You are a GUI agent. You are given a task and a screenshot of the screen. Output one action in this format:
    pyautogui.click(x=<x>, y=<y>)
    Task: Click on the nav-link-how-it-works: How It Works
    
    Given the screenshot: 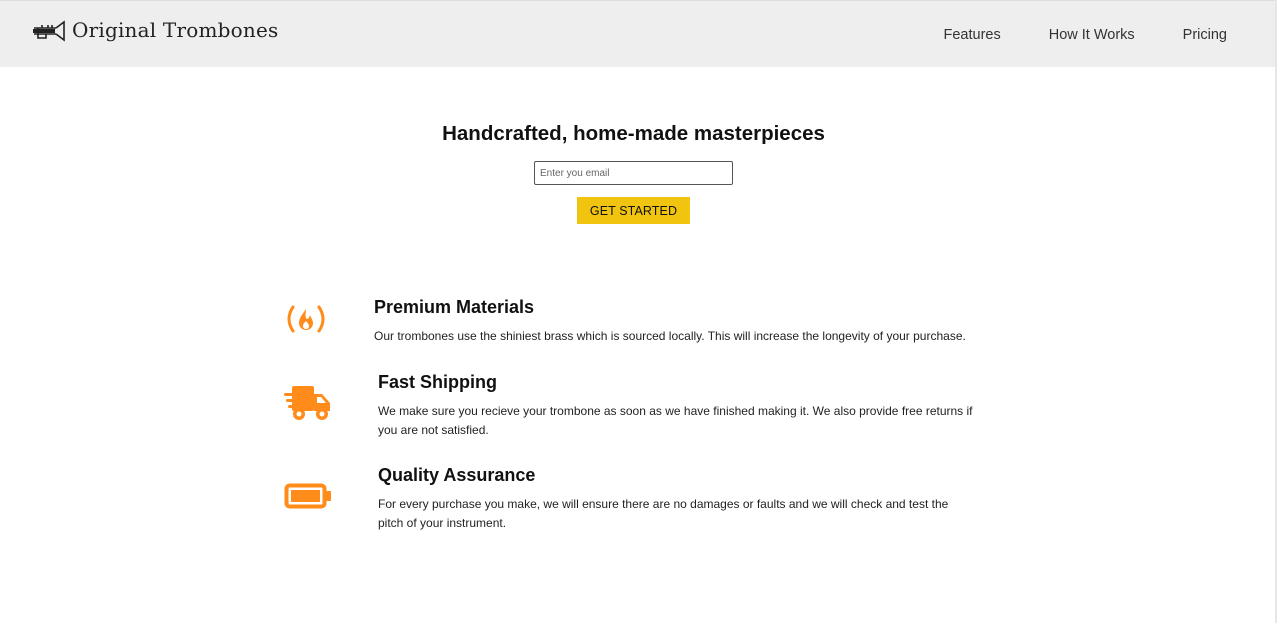 What is the action you would take?
    pyautogui.click(x=1092, y=35)
    